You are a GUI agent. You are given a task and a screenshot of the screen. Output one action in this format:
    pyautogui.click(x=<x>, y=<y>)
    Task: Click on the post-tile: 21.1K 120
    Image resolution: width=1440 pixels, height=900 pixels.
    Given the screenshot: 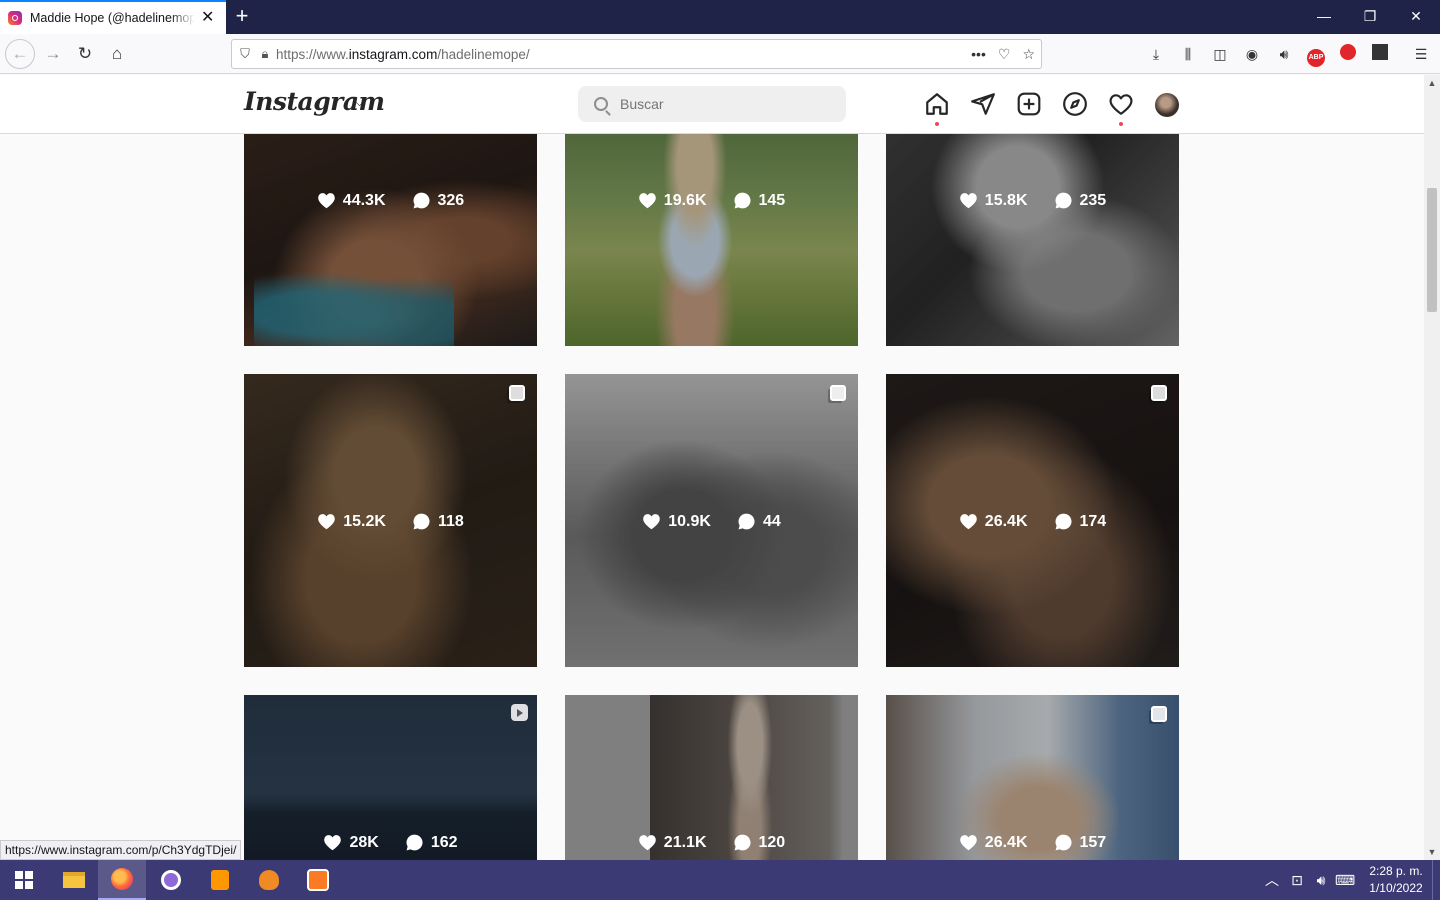 What is the action you would take?
    pyautogui.click(x=711, y=777)
    